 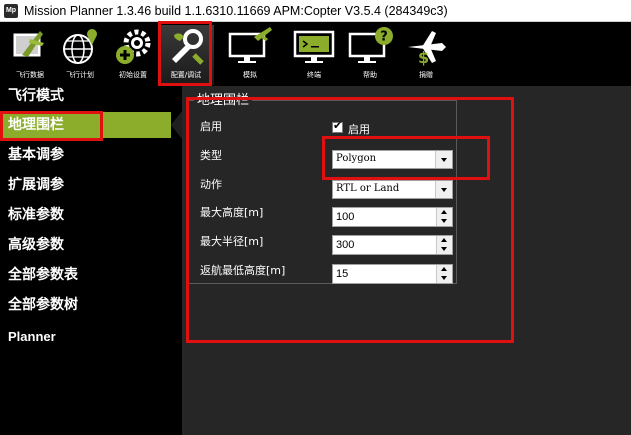 What do you see at coordinates (91, 215) in the screenshot?
I see `nav-item-standard-params: 标准参数` at bounding box center [91, 215].